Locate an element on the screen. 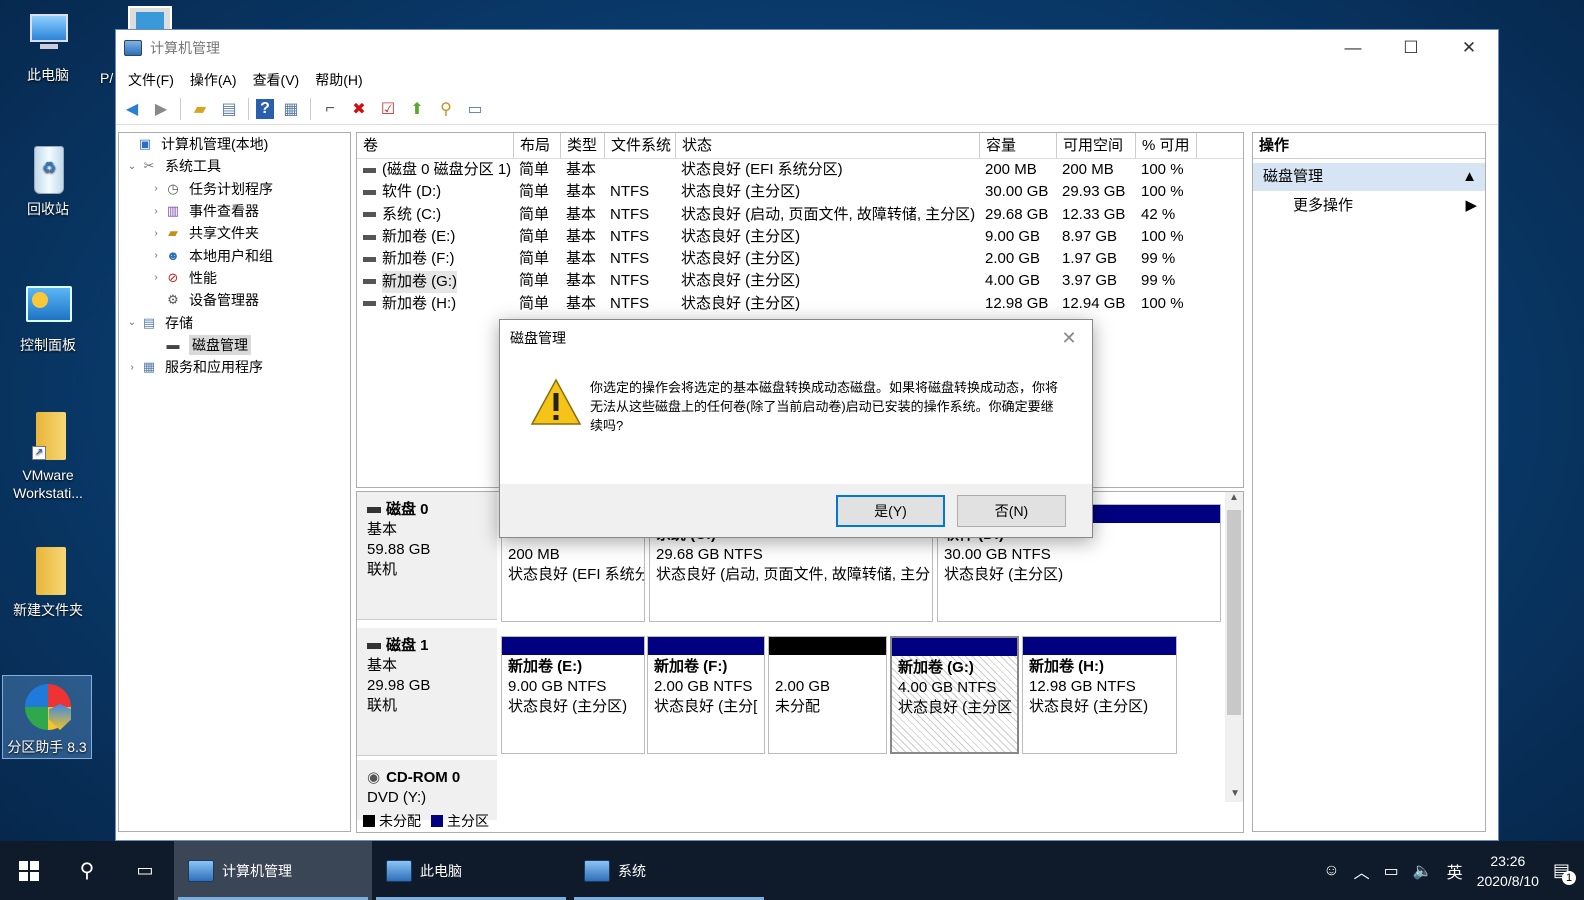  connect-drive-icon: ⌐ is located at coordinates (330, 109).